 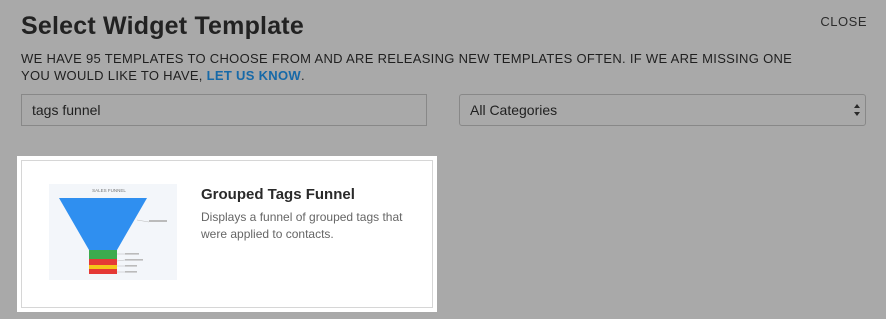 What do you see at coordinates (109, 190) in the screenshot?
I see `thumbnail-title: SALES FUNNEL` at bounding box center [109, 190].